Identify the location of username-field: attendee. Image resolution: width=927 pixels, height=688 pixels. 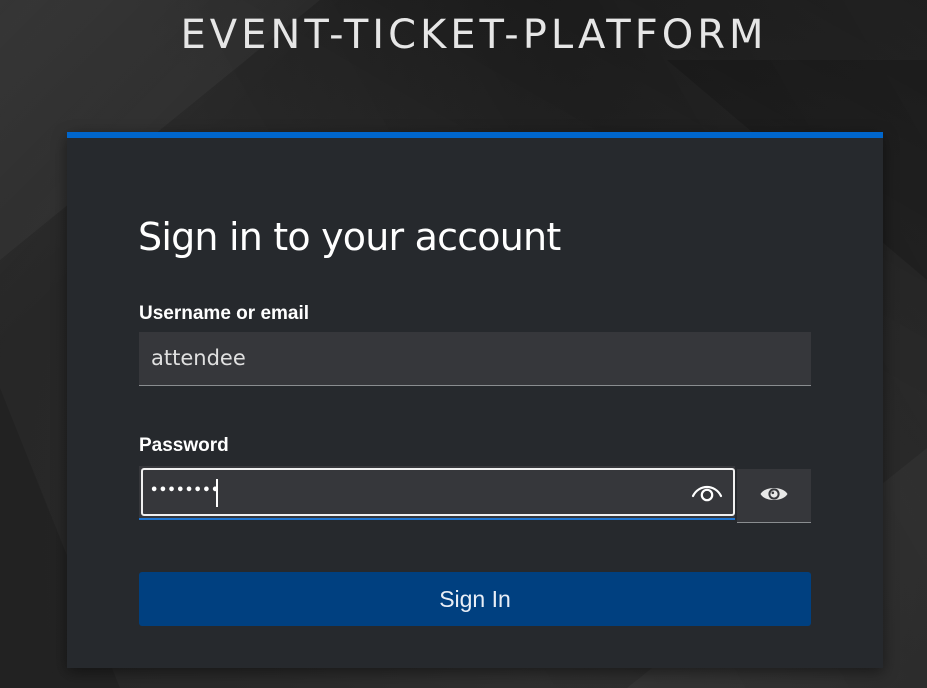
(475, 359).